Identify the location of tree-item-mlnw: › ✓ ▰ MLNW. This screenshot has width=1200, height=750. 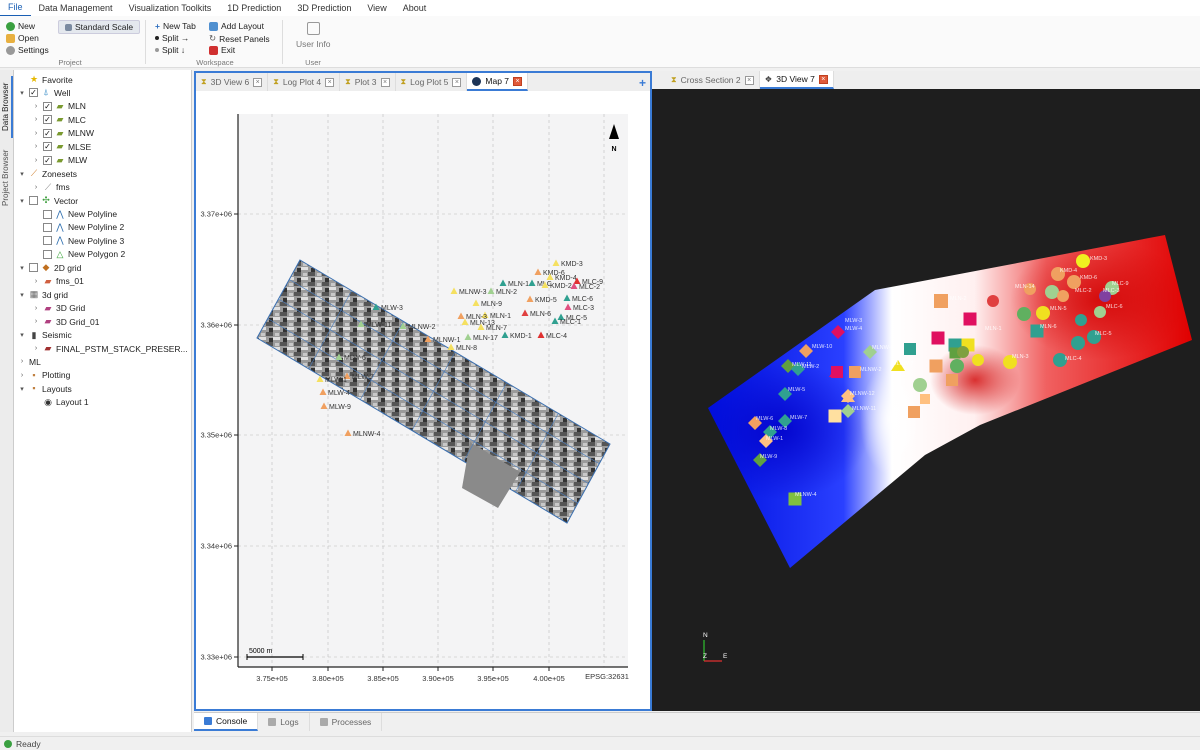
(63, 133).